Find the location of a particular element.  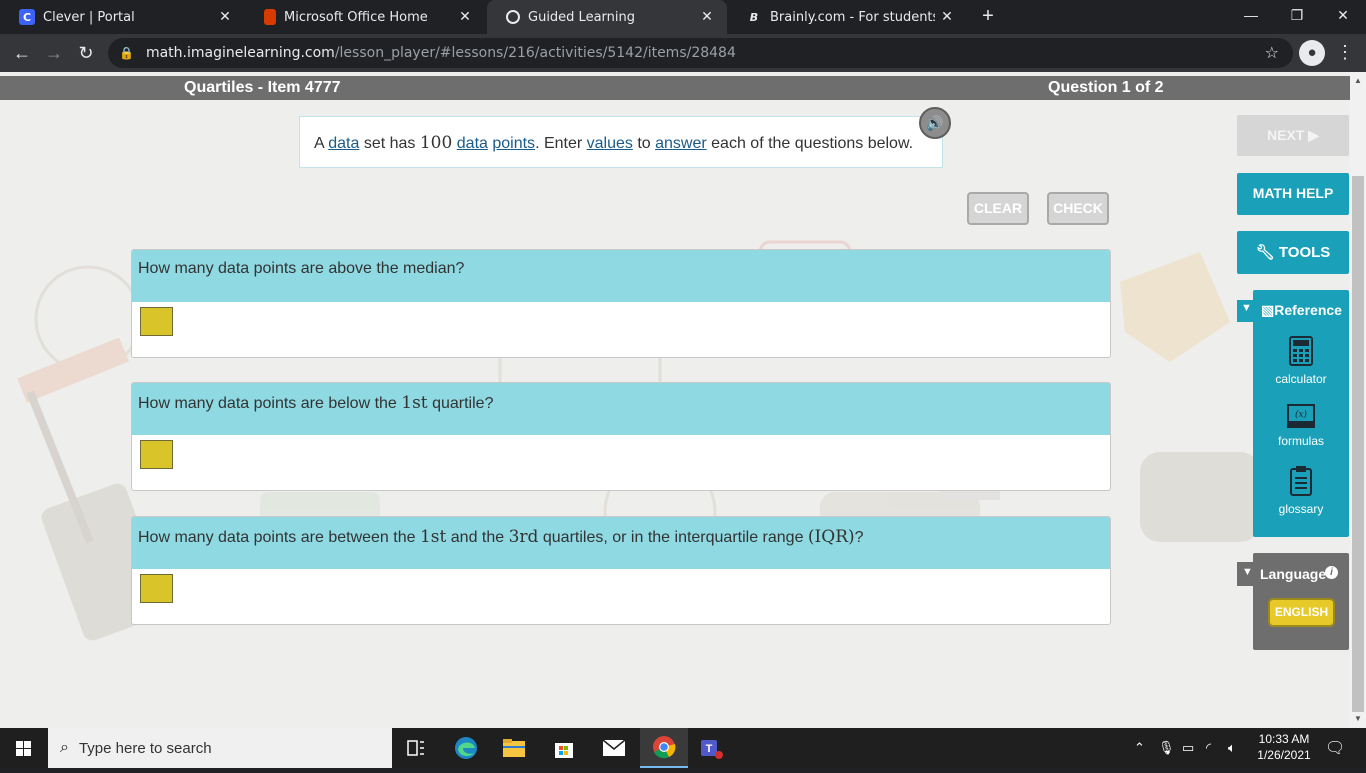

wrench-icon: 🔧︎ is located at coordinates (1265, 252).